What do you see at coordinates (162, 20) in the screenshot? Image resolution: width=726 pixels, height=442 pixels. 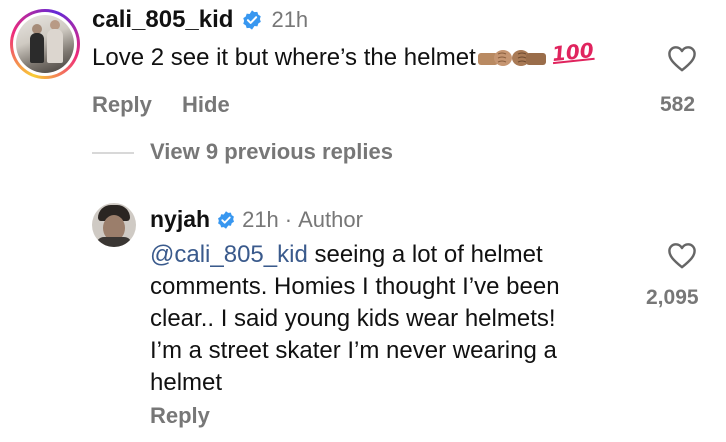 I see `commenter-username: cali_805_kid` at bounding box center [162, 20].